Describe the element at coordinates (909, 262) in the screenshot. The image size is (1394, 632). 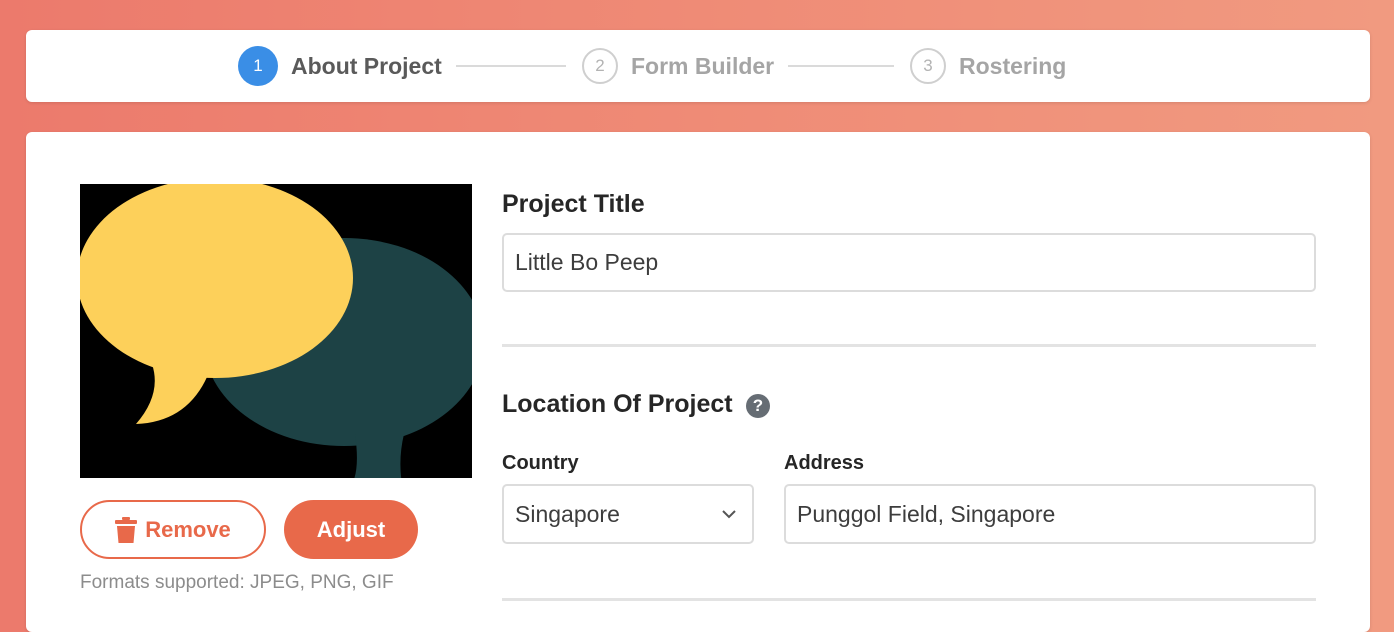
I see `project-title-input: Little Bo Peep` at that location.